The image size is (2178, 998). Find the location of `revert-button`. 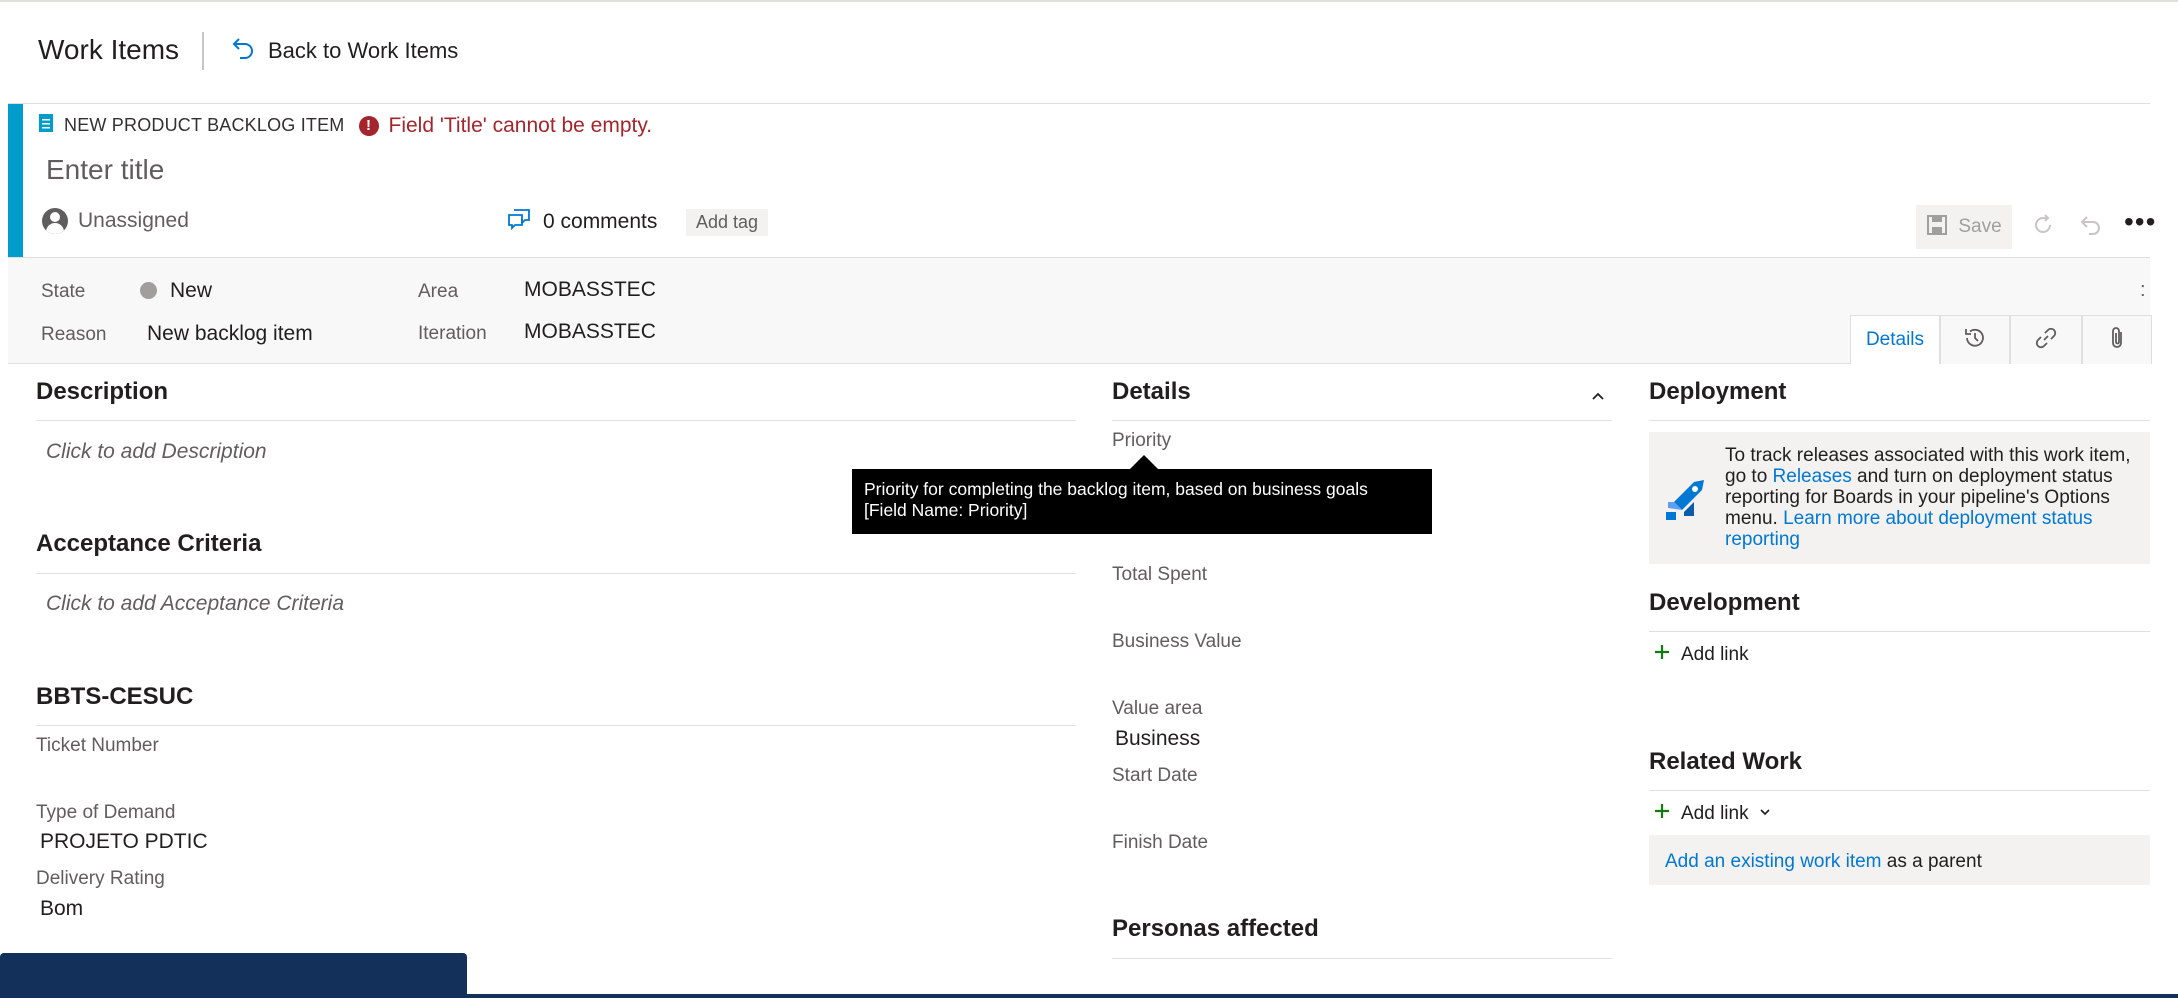

revert-button is located at coordinates (2091, 227).